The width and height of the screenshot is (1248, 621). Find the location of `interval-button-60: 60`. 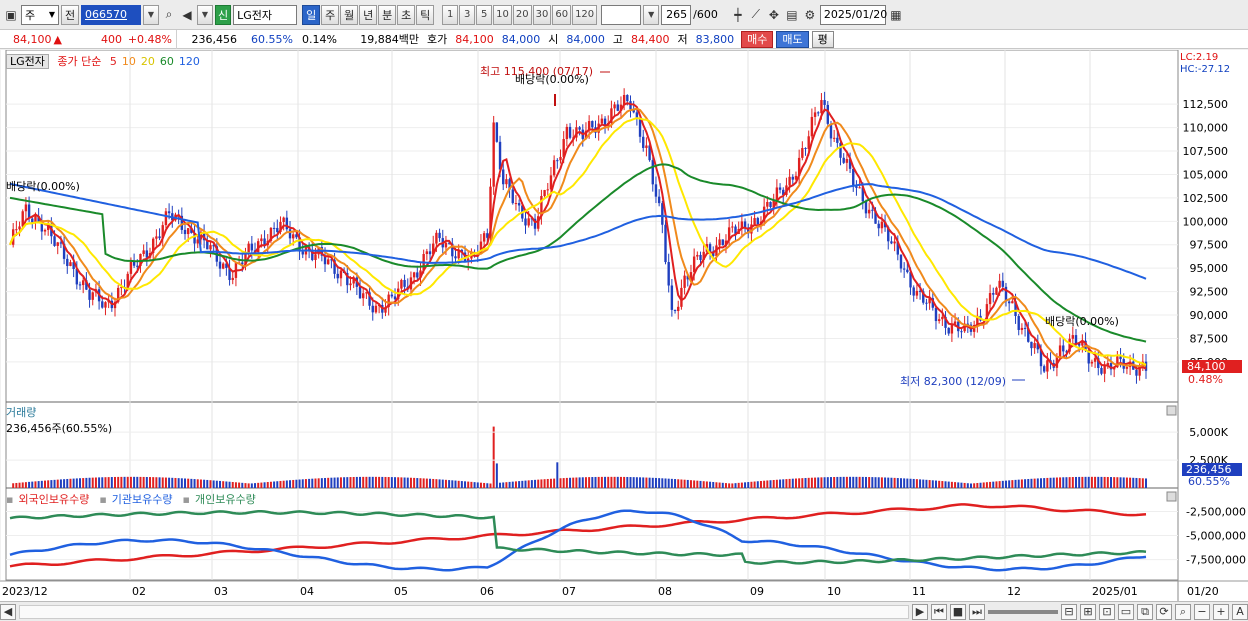

interval-button-60: 60 is located at coordinates (562, 14).